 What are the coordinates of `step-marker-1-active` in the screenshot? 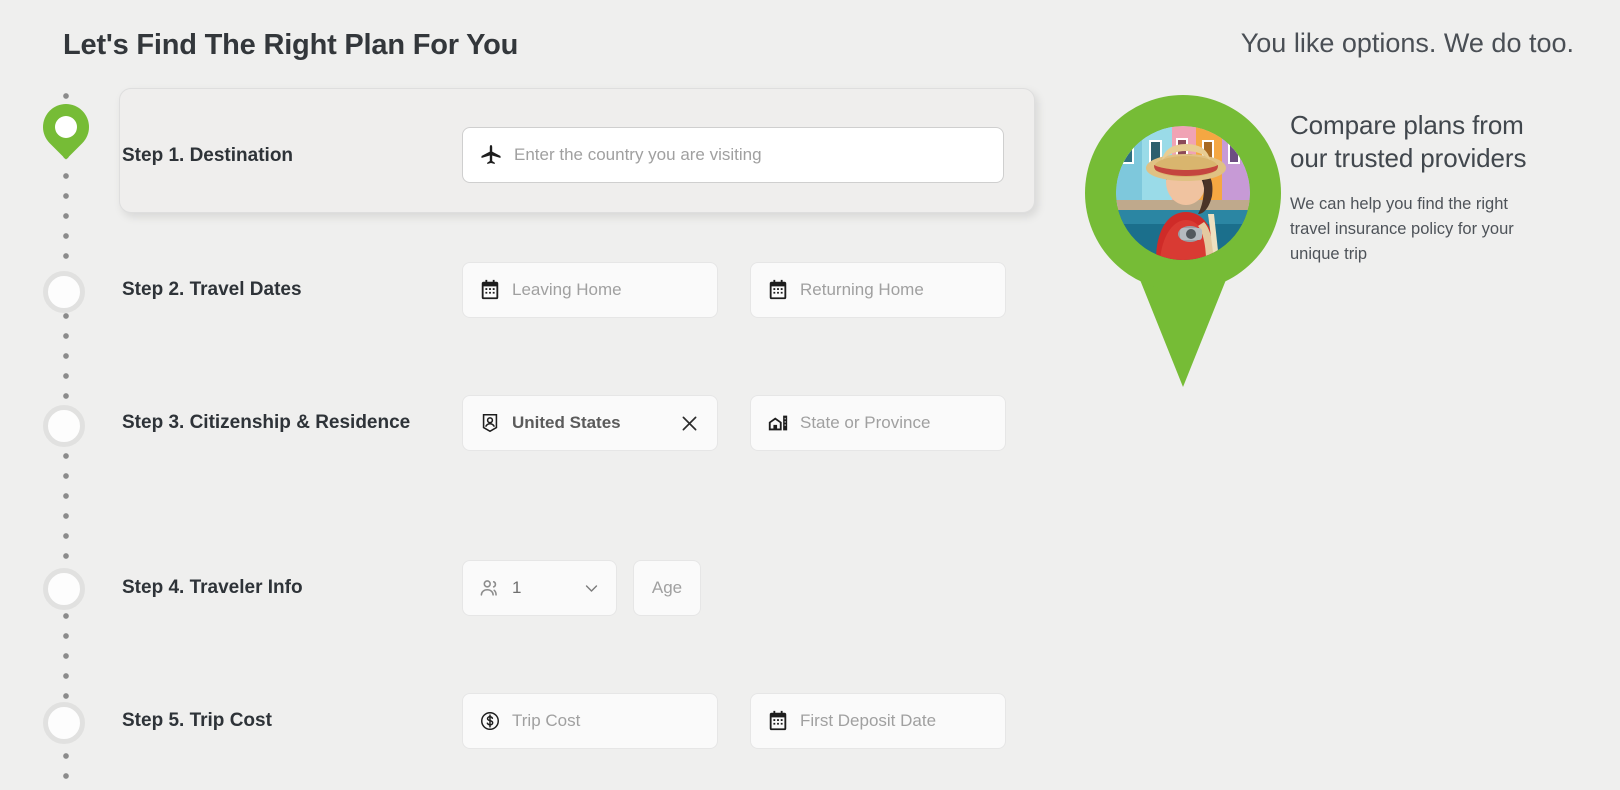 It's located at (66, 132).